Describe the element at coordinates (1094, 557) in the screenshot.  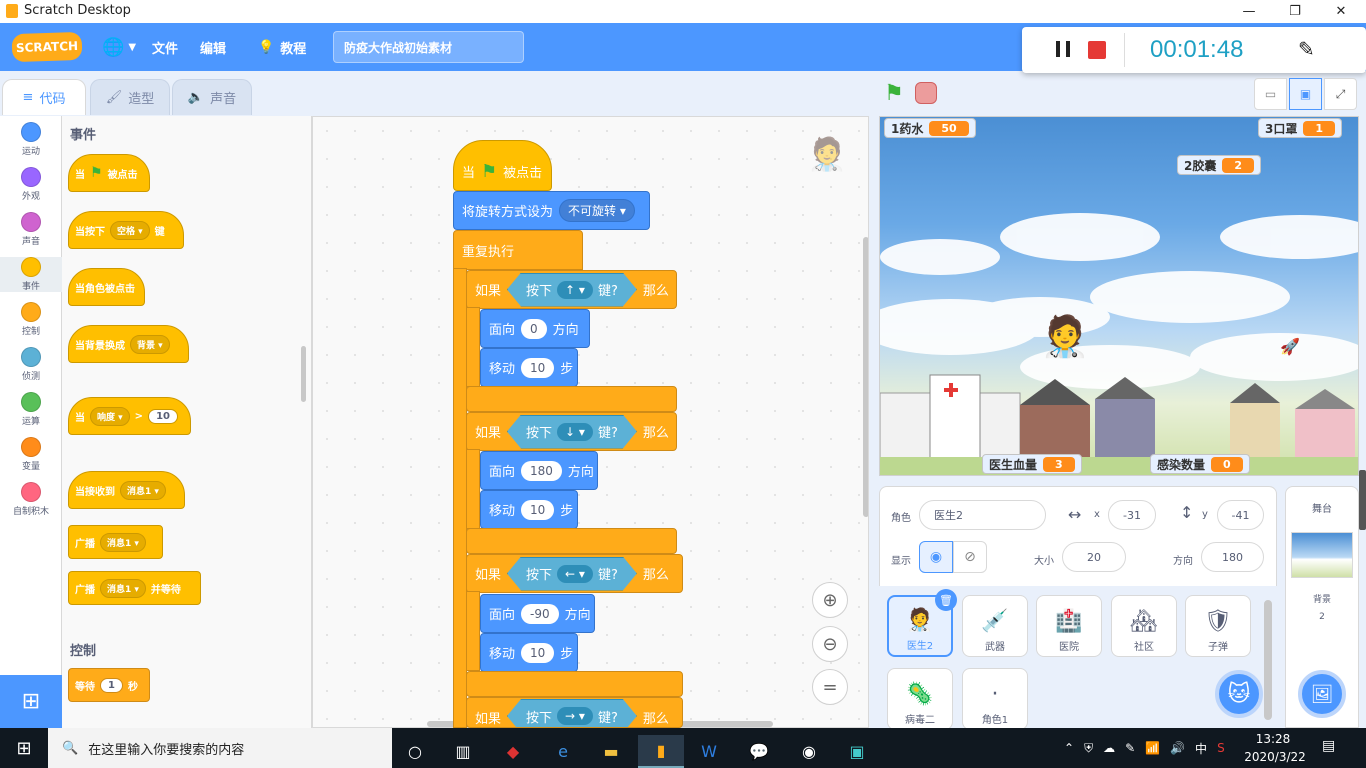
I see `size-input: 20` at that location.